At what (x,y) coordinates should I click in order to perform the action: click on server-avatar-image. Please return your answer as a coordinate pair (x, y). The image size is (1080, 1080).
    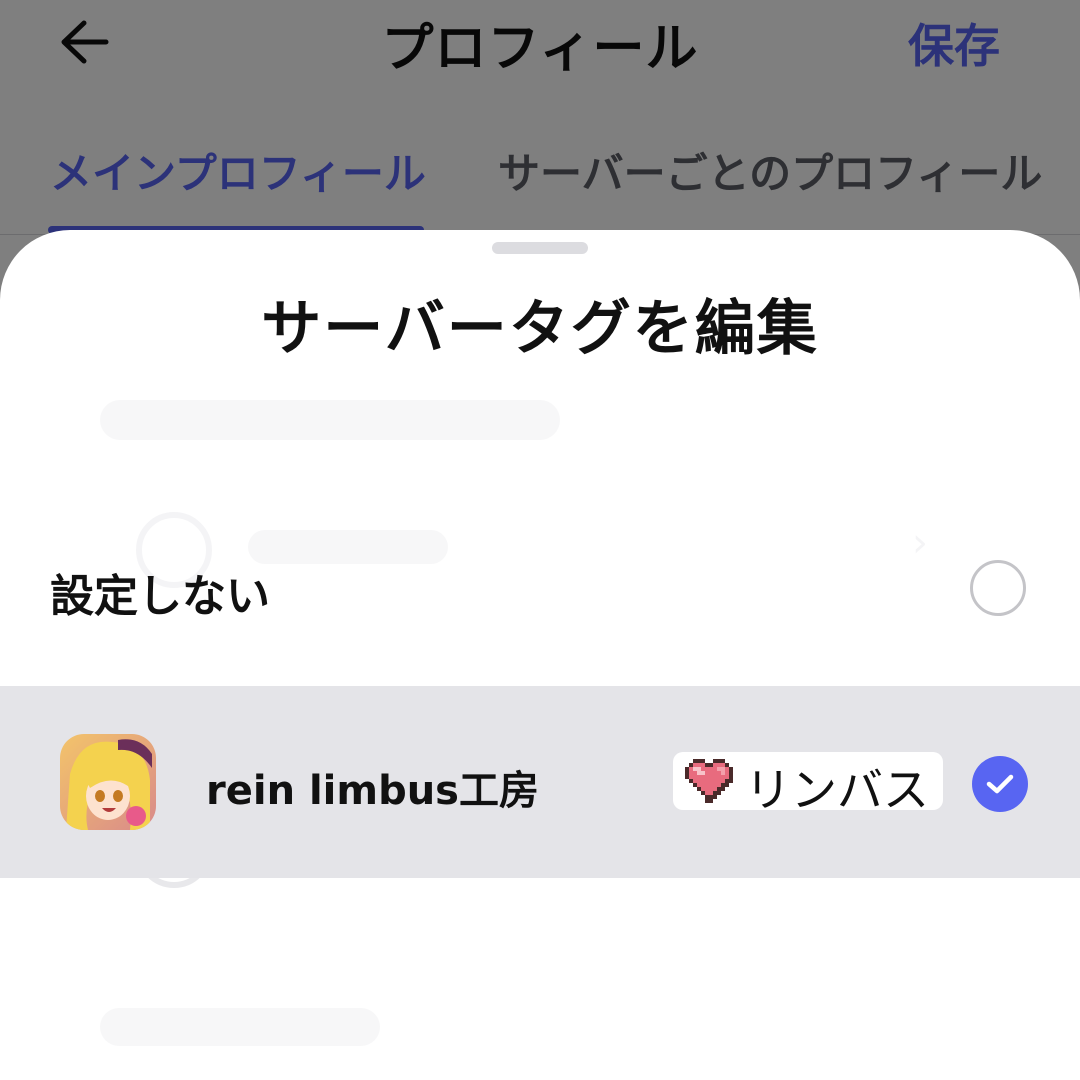
    Looking at the image, I should click on (108, 782).